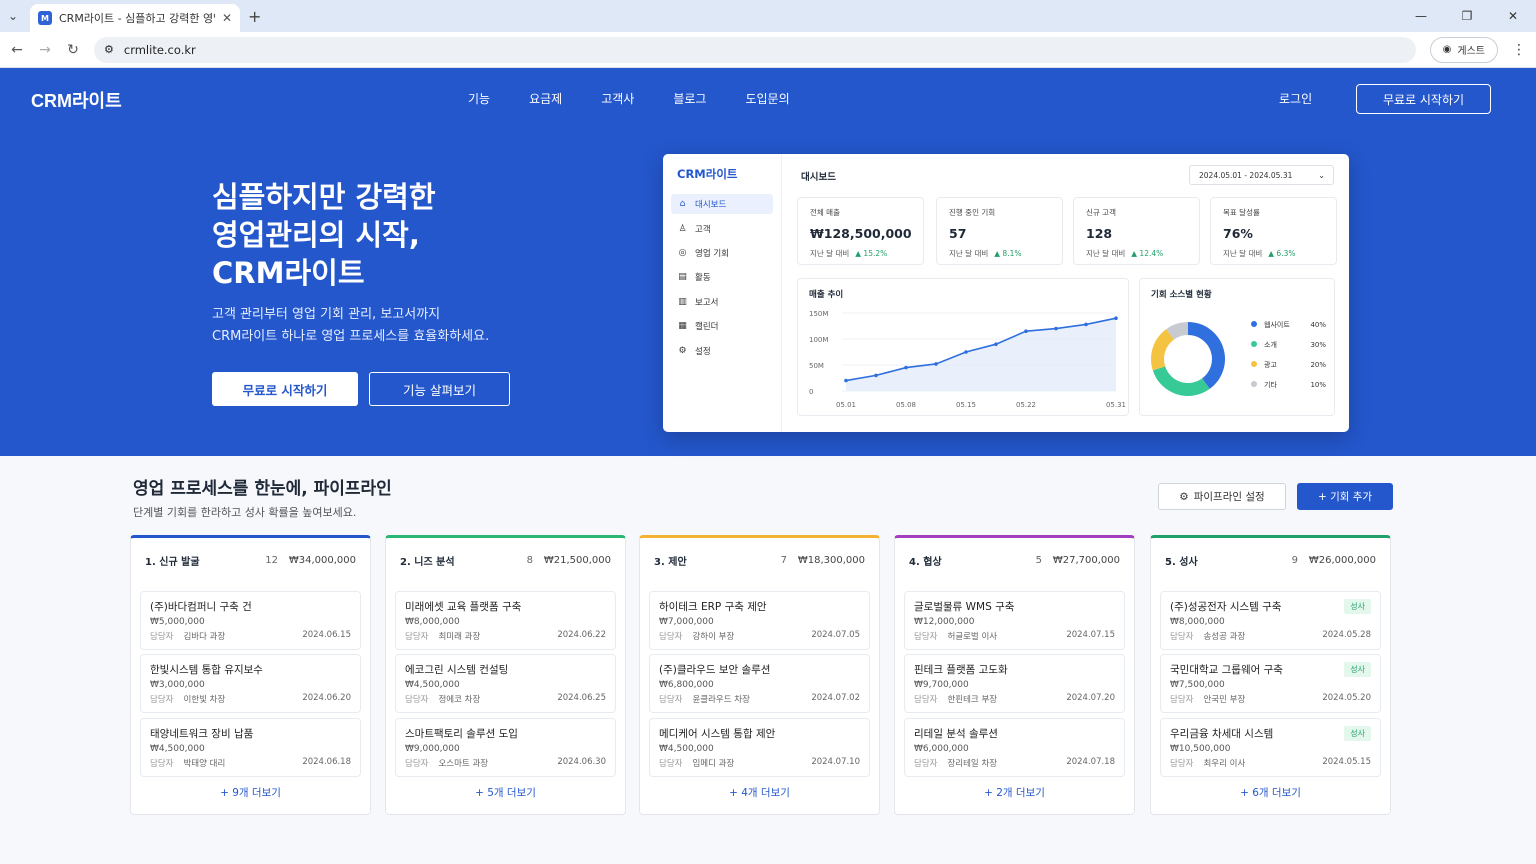 The height and width of the screenshot is (864, 1536). What do you see at coordinates (17, 50) in the screenshot?
I see `back-icon: ←` at bounding box center [17, 50].